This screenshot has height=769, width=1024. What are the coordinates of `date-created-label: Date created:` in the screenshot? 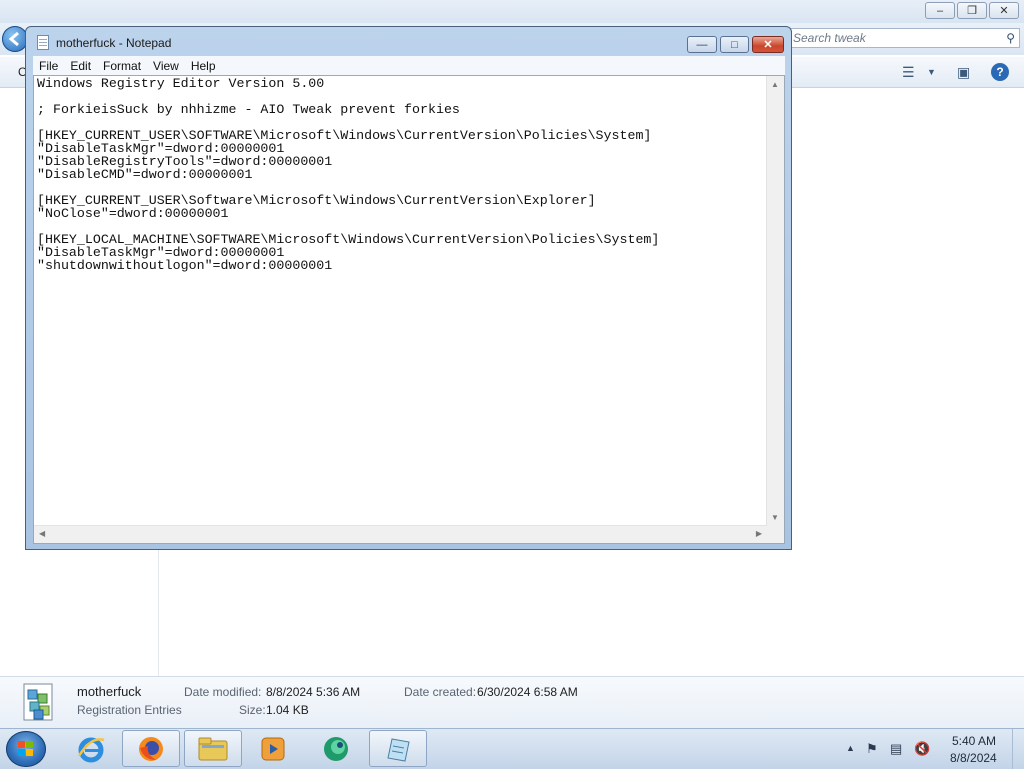 It's located at (440, 692).